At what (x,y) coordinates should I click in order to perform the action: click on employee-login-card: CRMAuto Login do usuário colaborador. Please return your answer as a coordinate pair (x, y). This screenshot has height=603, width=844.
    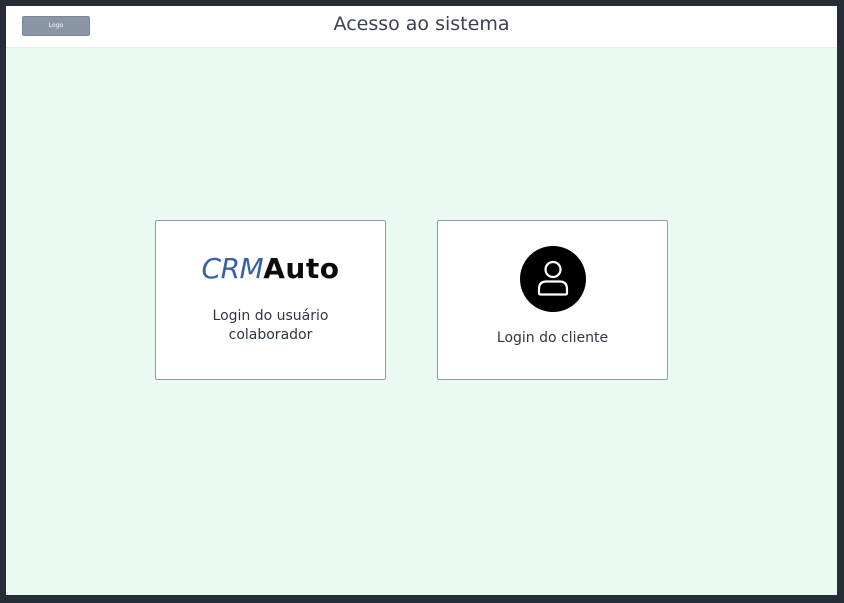
    Looking at the image, I should click on (270, 300).